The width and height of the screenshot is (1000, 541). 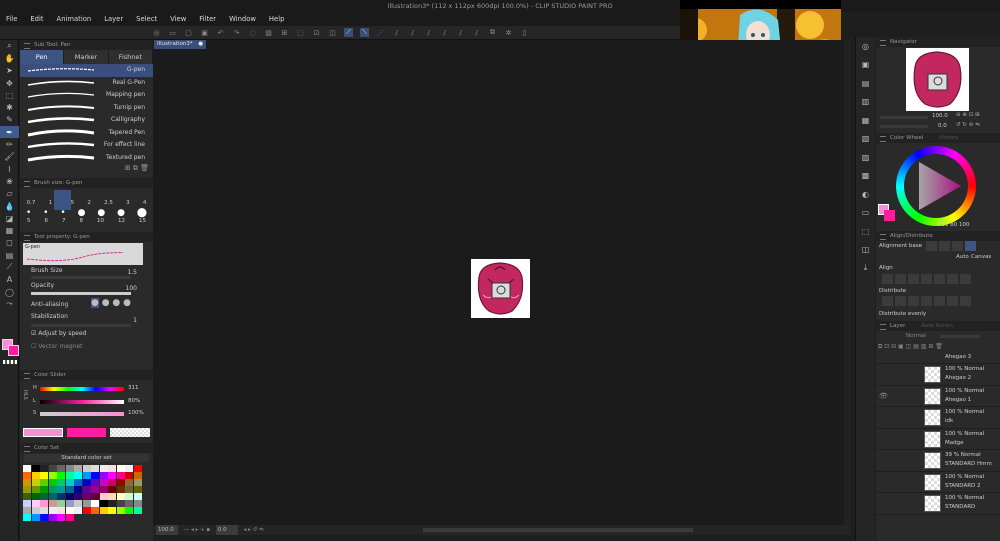 I want to click on canvas-document, so click(x=500, y=288).